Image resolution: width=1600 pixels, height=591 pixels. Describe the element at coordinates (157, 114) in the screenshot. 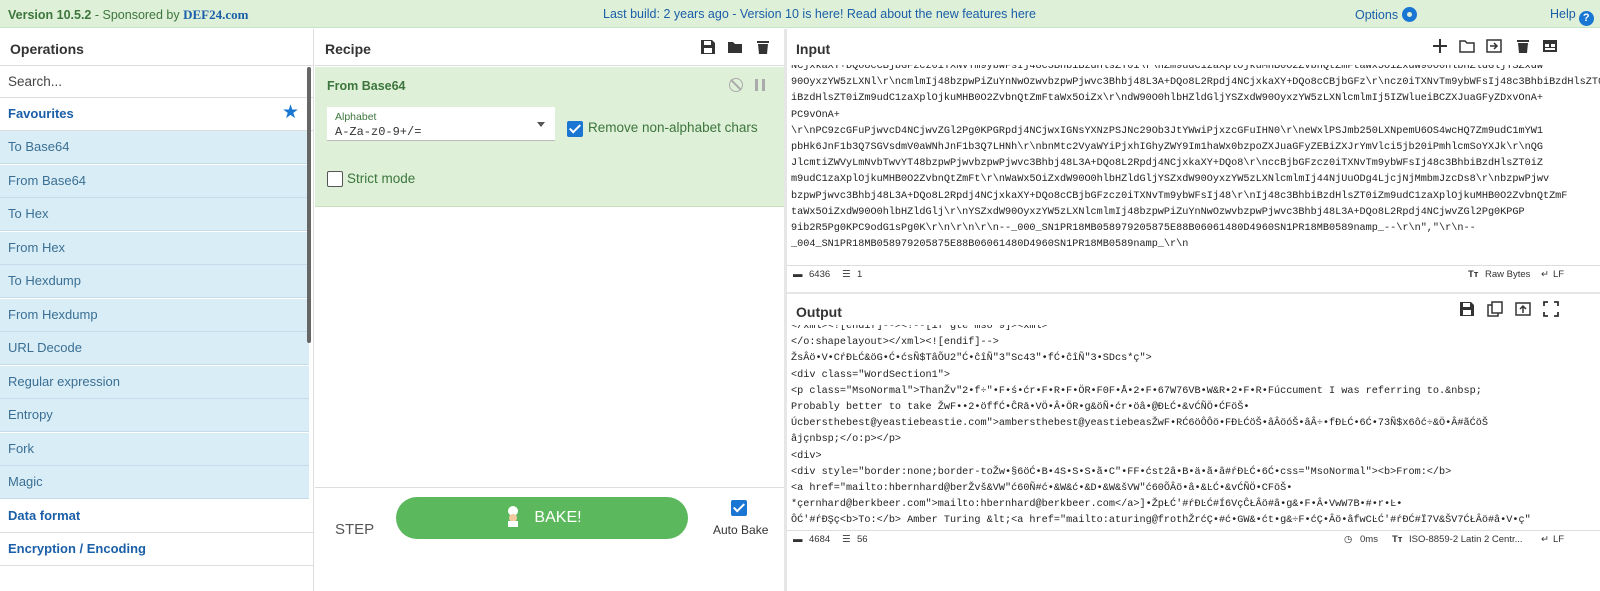

I see `category-favourites: Favourites ★` at that location.